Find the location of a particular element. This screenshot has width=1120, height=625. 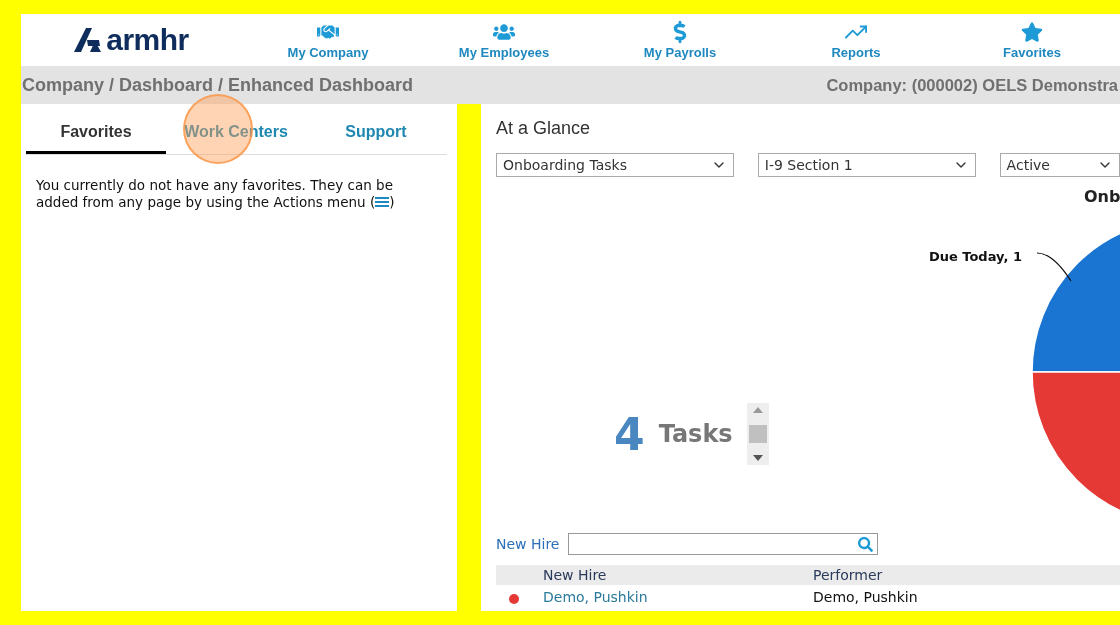

nav-item: My Company is located at coordinates (328, 40).